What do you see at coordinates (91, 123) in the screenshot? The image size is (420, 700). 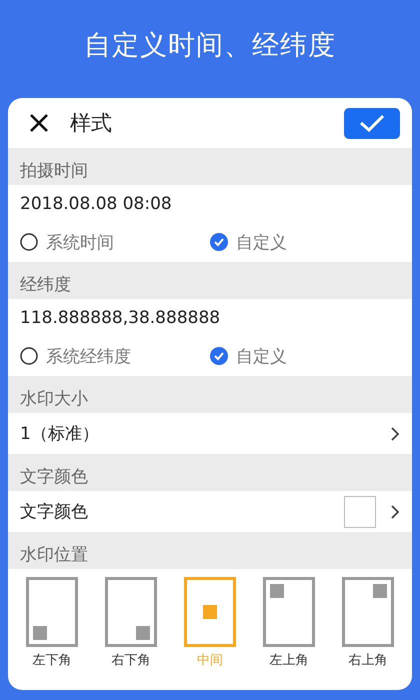 I see `dialog-title: 样式` at bounding box center [91, 123].